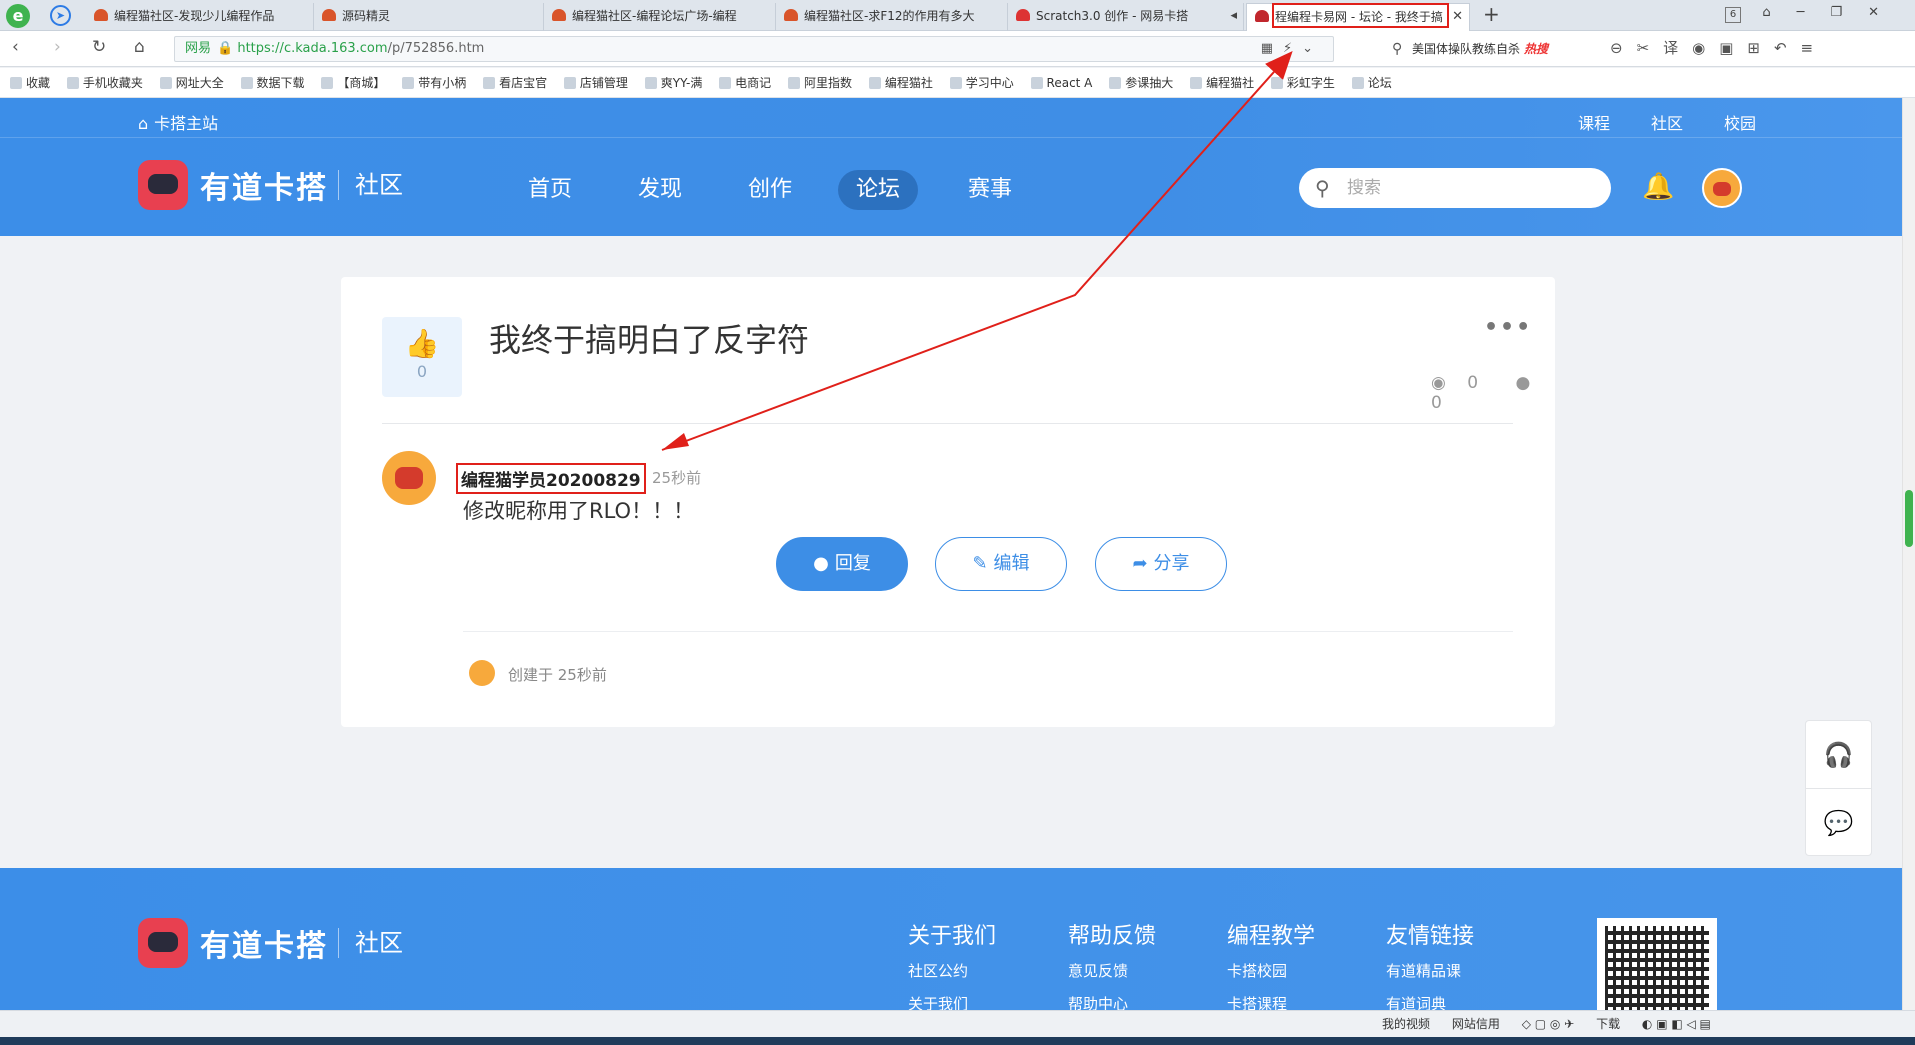 This screenshot has width=1915, height=1045. I want to click on like-button: 👍 0, so click(422, 357).